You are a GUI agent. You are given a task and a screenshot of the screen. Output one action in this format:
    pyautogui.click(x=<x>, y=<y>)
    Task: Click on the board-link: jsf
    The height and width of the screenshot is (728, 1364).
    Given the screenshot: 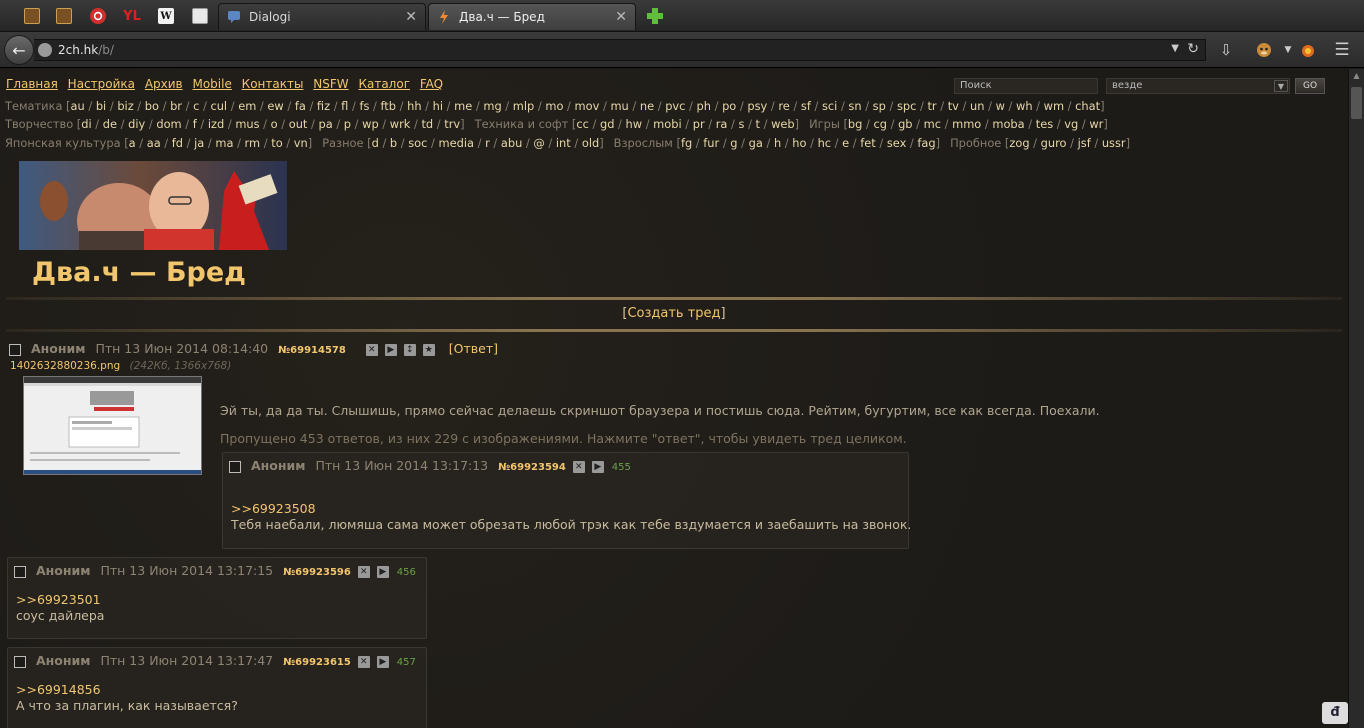 What is the action you would take?
    pyautogui.click(x=1084, y=143)
    